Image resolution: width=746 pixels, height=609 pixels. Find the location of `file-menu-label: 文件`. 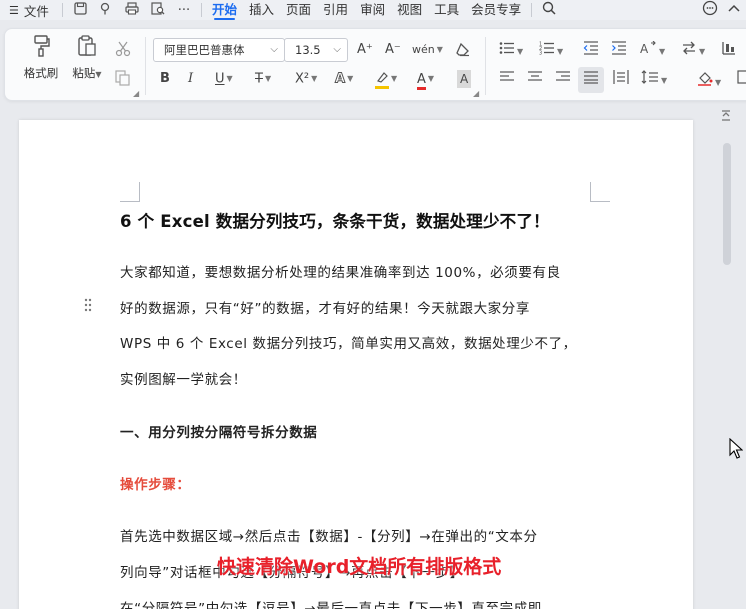

file-menu-label: 文件 is located at coordinates (36, 11).